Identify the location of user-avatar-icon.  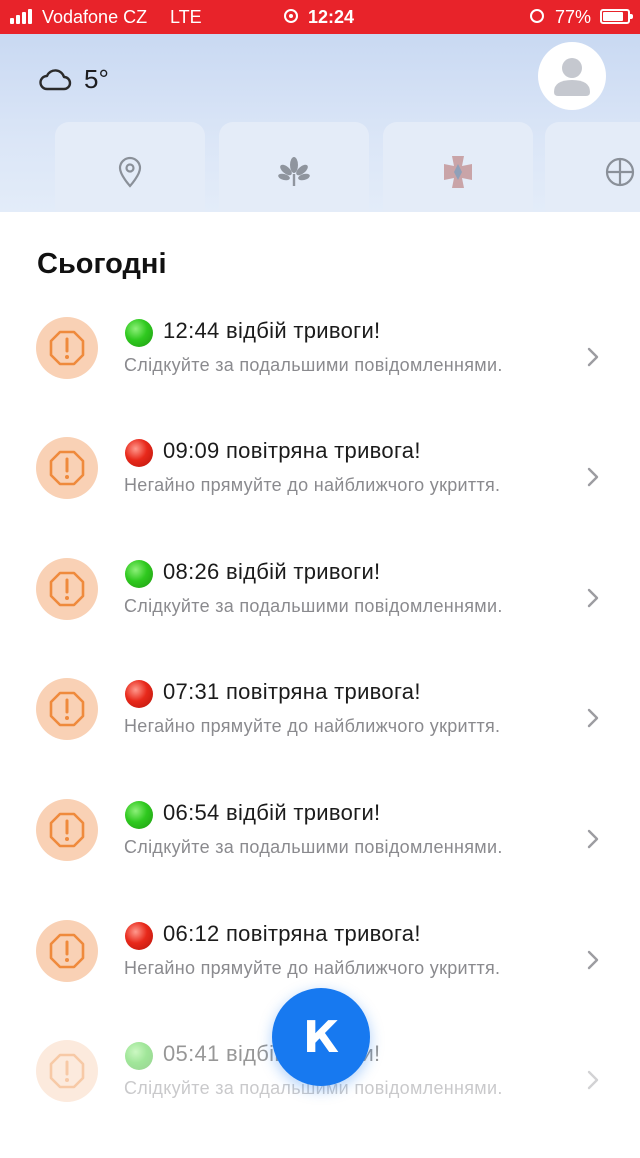
(572, 77).